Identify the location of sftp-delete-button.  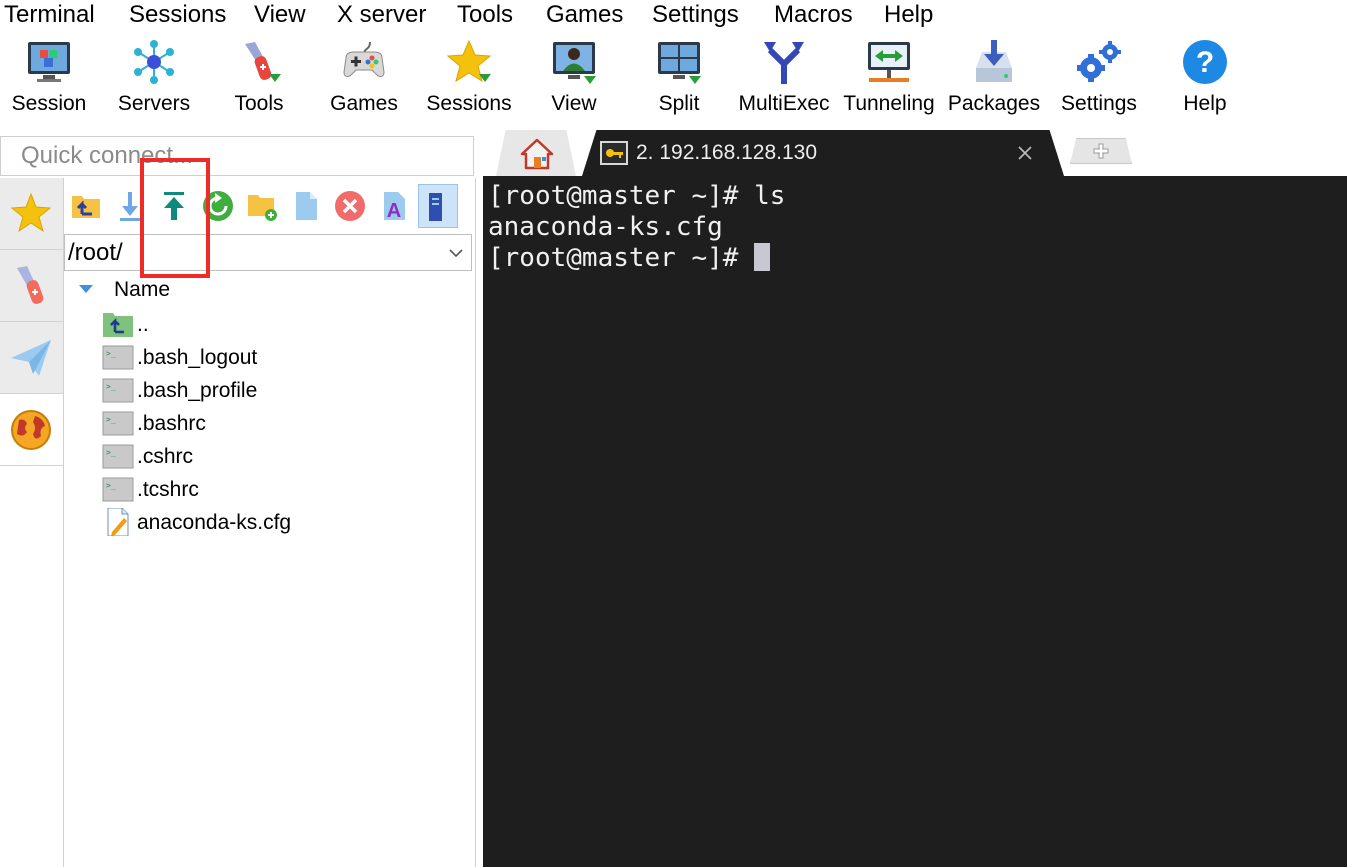
(350, 206).